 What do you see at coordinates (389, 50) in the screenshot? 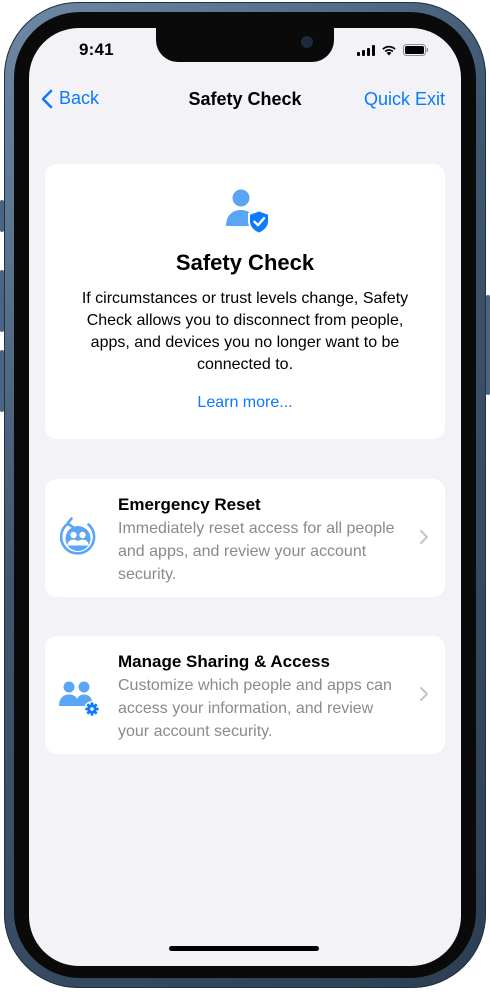
I see `wifi-icon` at bounding box center [389, 50].